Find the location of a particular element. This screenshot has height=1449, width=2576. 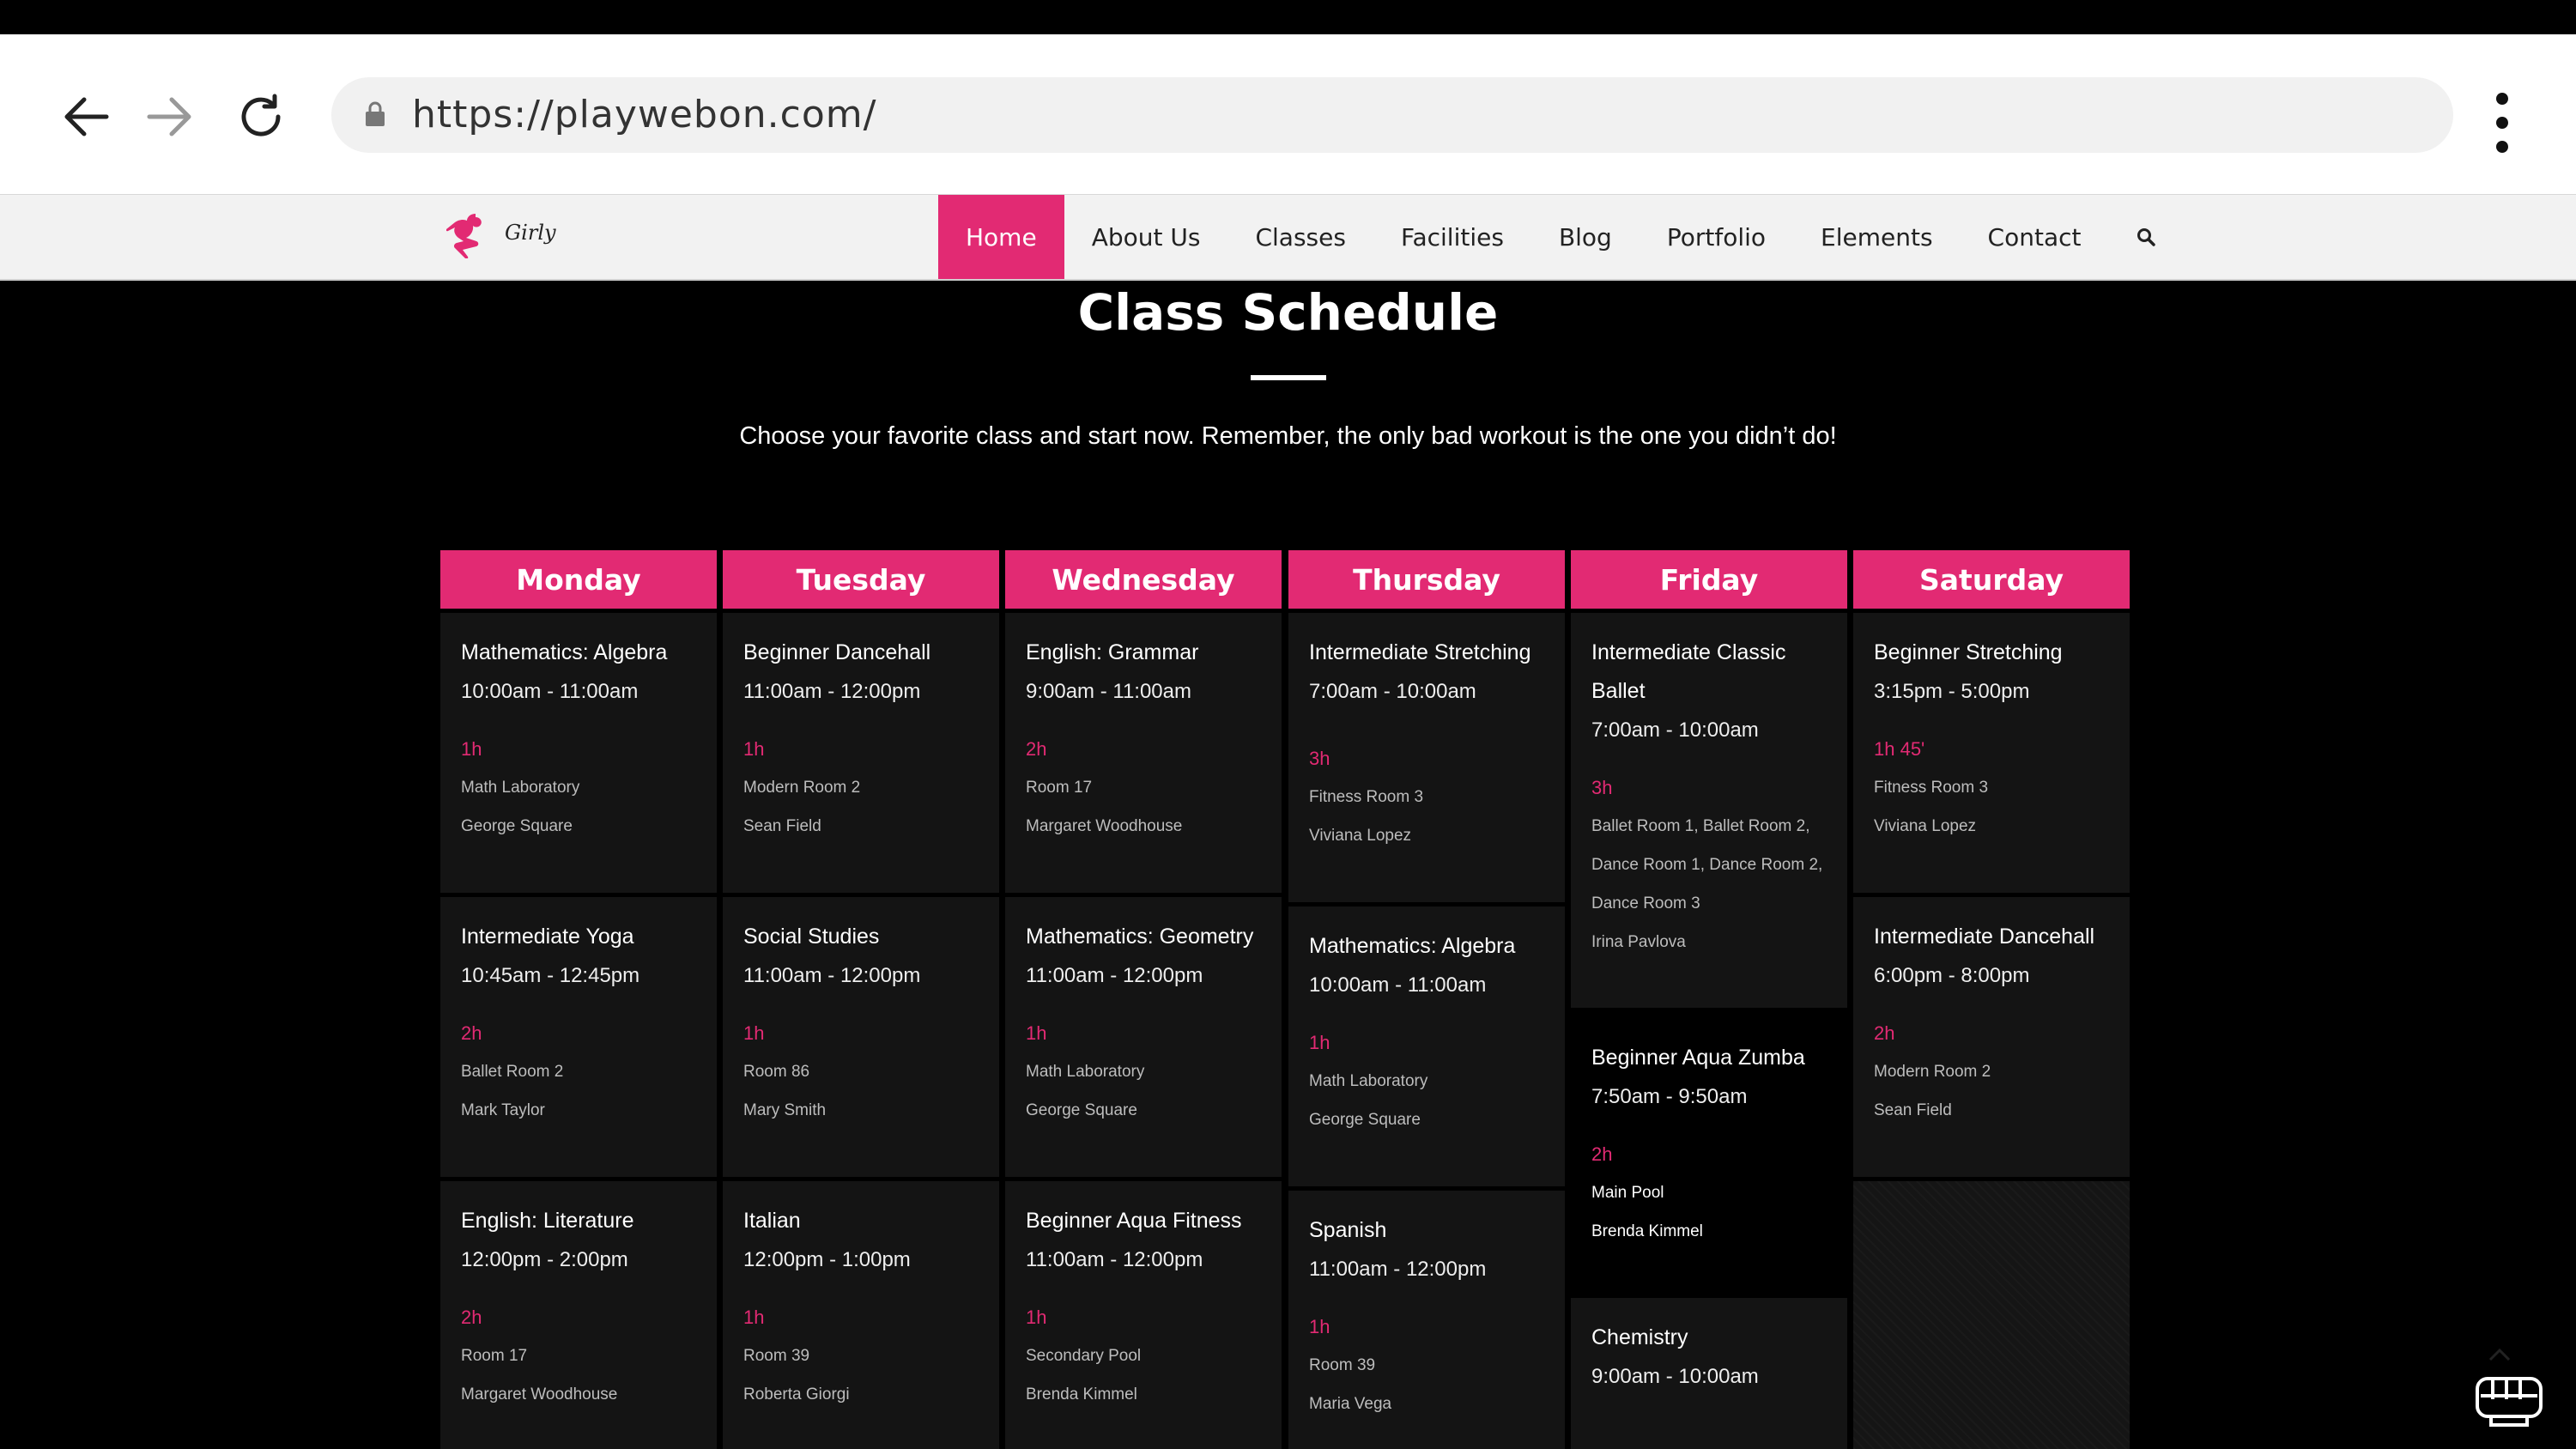

nav-about-us: About Us is located at coordinates (1146, 237).